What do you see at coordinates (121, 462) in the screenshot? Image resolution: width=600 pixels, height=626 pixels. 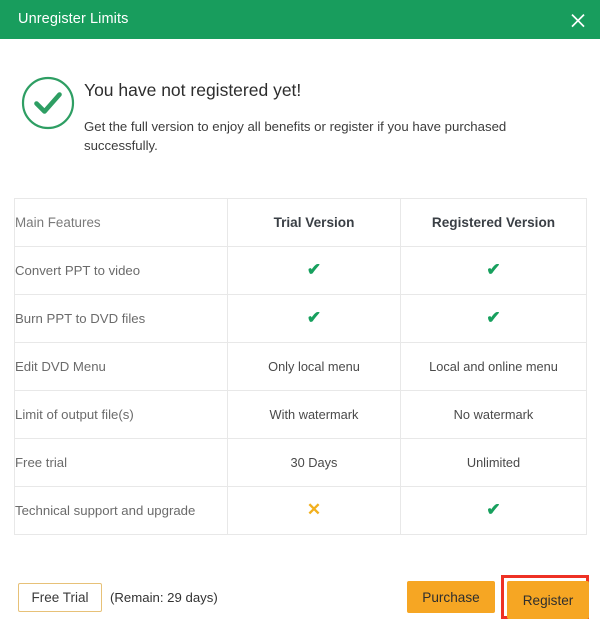 I see `feature-name: Free trial` at bounding box center [121, 462].